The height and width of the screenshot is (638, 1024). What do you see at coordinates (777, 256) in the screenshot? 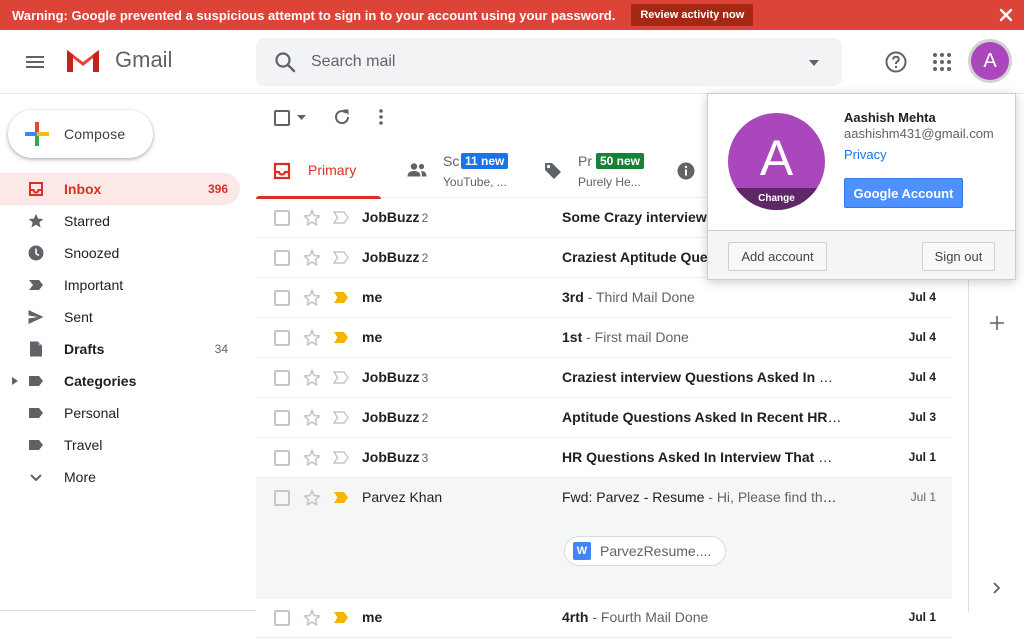
I see `add-account-button: Add account` at bounding box center [777, 256].